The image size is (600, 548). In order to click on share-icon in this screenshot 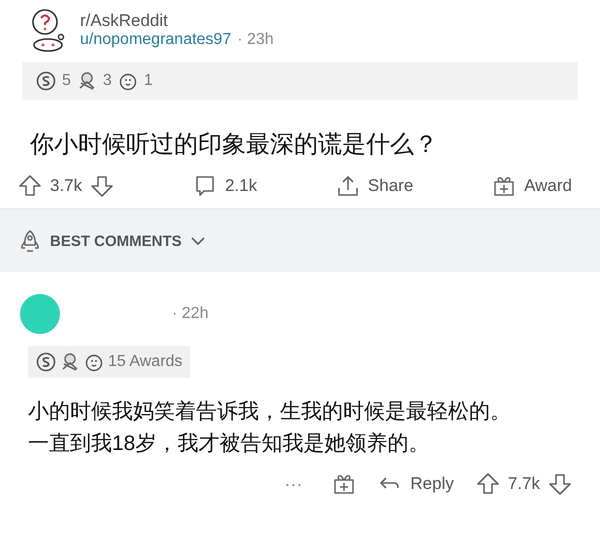, I will do `click(348, 186)`.